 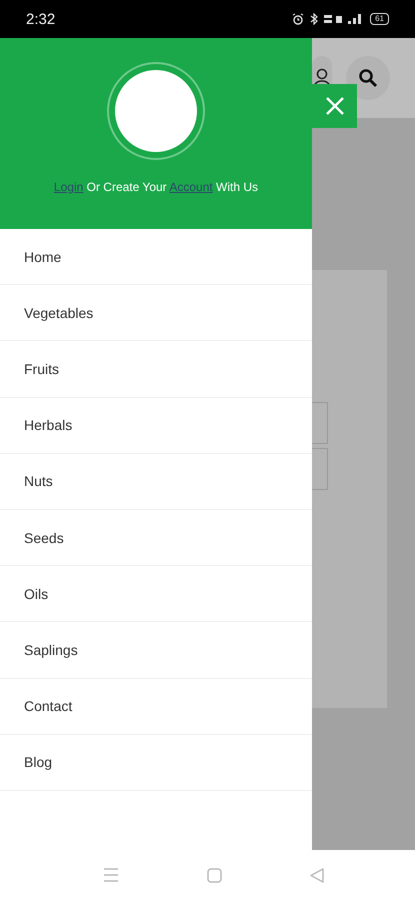 I want to click on back-button, so click(x=317, y=875).